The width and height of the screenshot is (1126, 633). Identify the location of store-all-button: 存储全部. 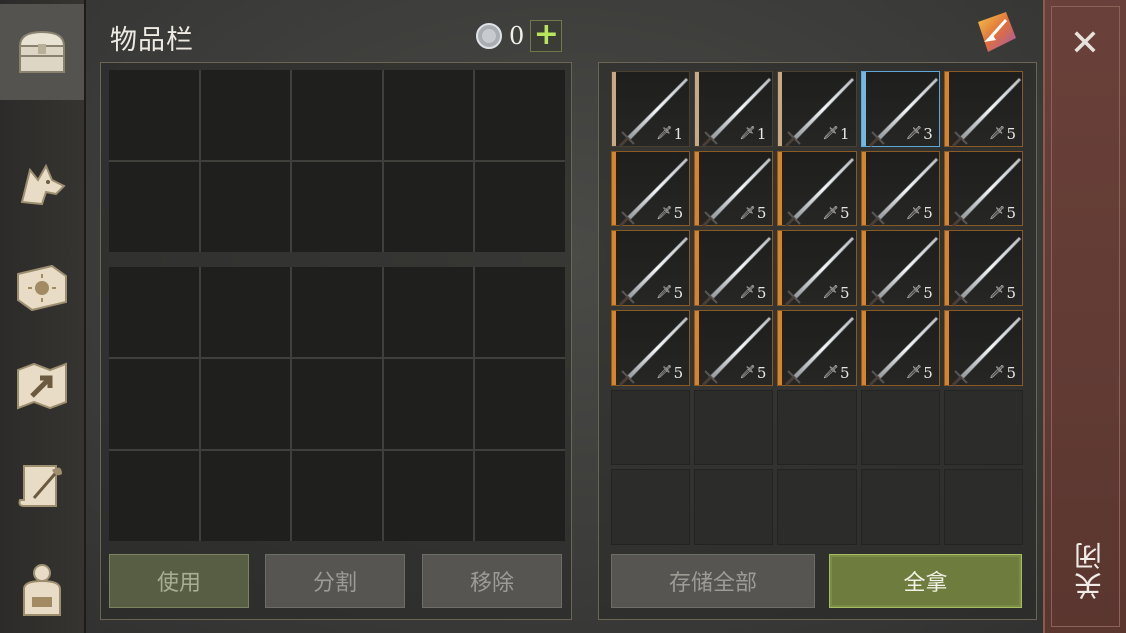
(713, 581).